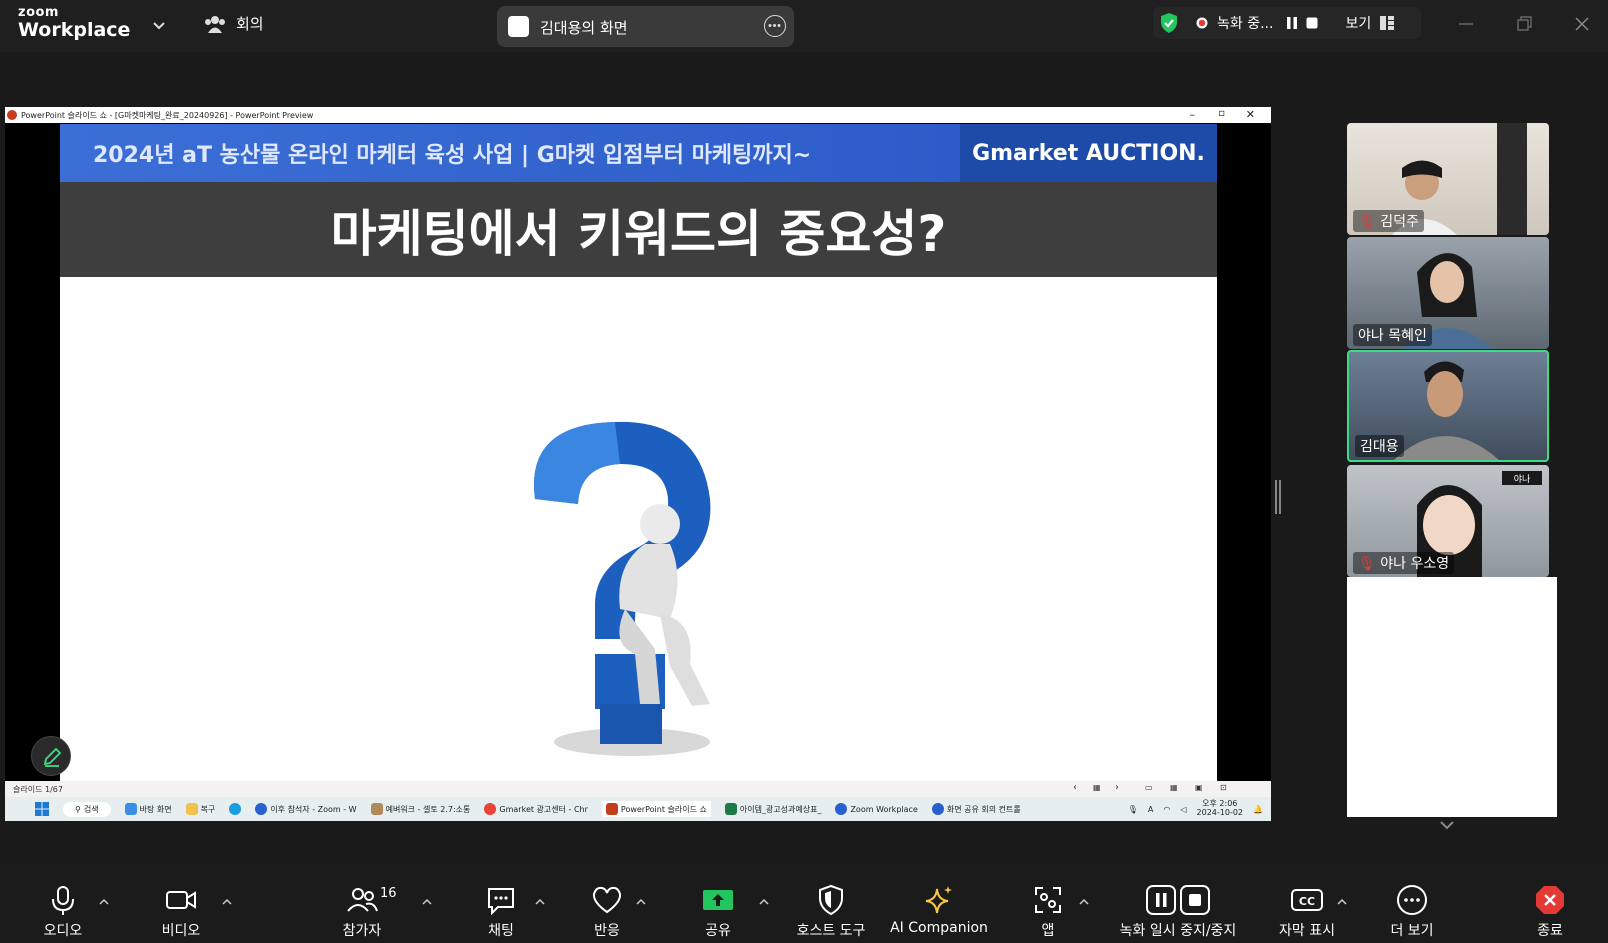 This screenshot has width=1608, height=943. Describe the element at coordinates (976, 809) in the screenshot. I see `taskbar-item: 화면 공유 회의 컨트롤` at that location.